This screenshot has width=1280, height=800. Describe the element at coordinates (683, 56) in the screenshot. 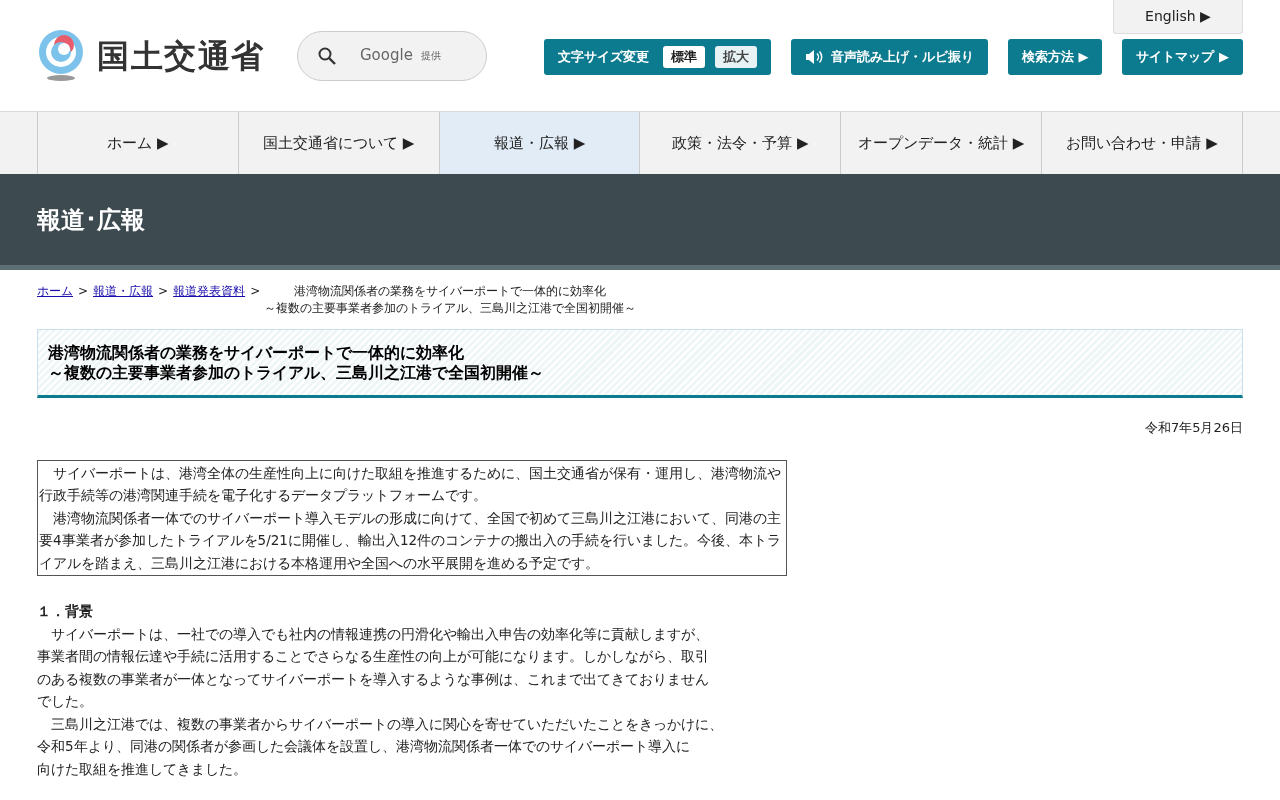

I see `font-size-option: 標準` at that location.